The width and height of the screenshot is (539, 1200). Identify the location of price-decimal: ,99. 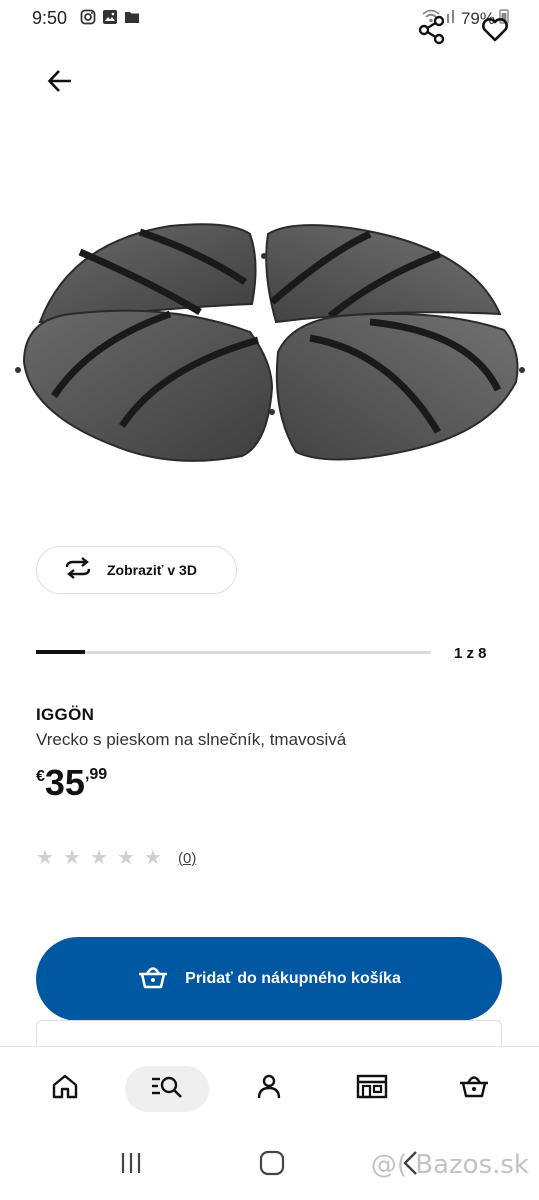
(96, 774).